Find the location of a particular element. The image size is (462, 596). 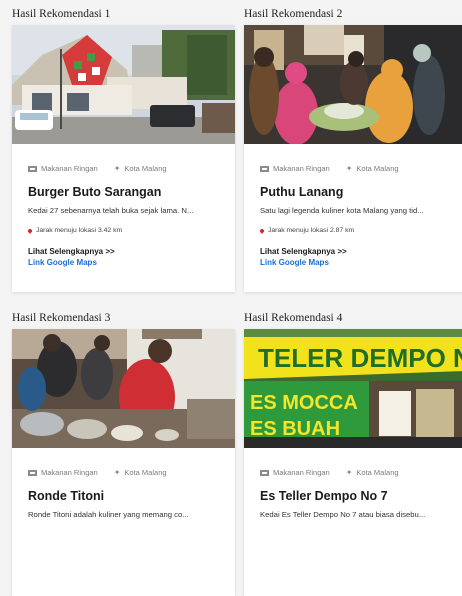

place-name: Ronde Titoni is located at coordinates (66, 496).